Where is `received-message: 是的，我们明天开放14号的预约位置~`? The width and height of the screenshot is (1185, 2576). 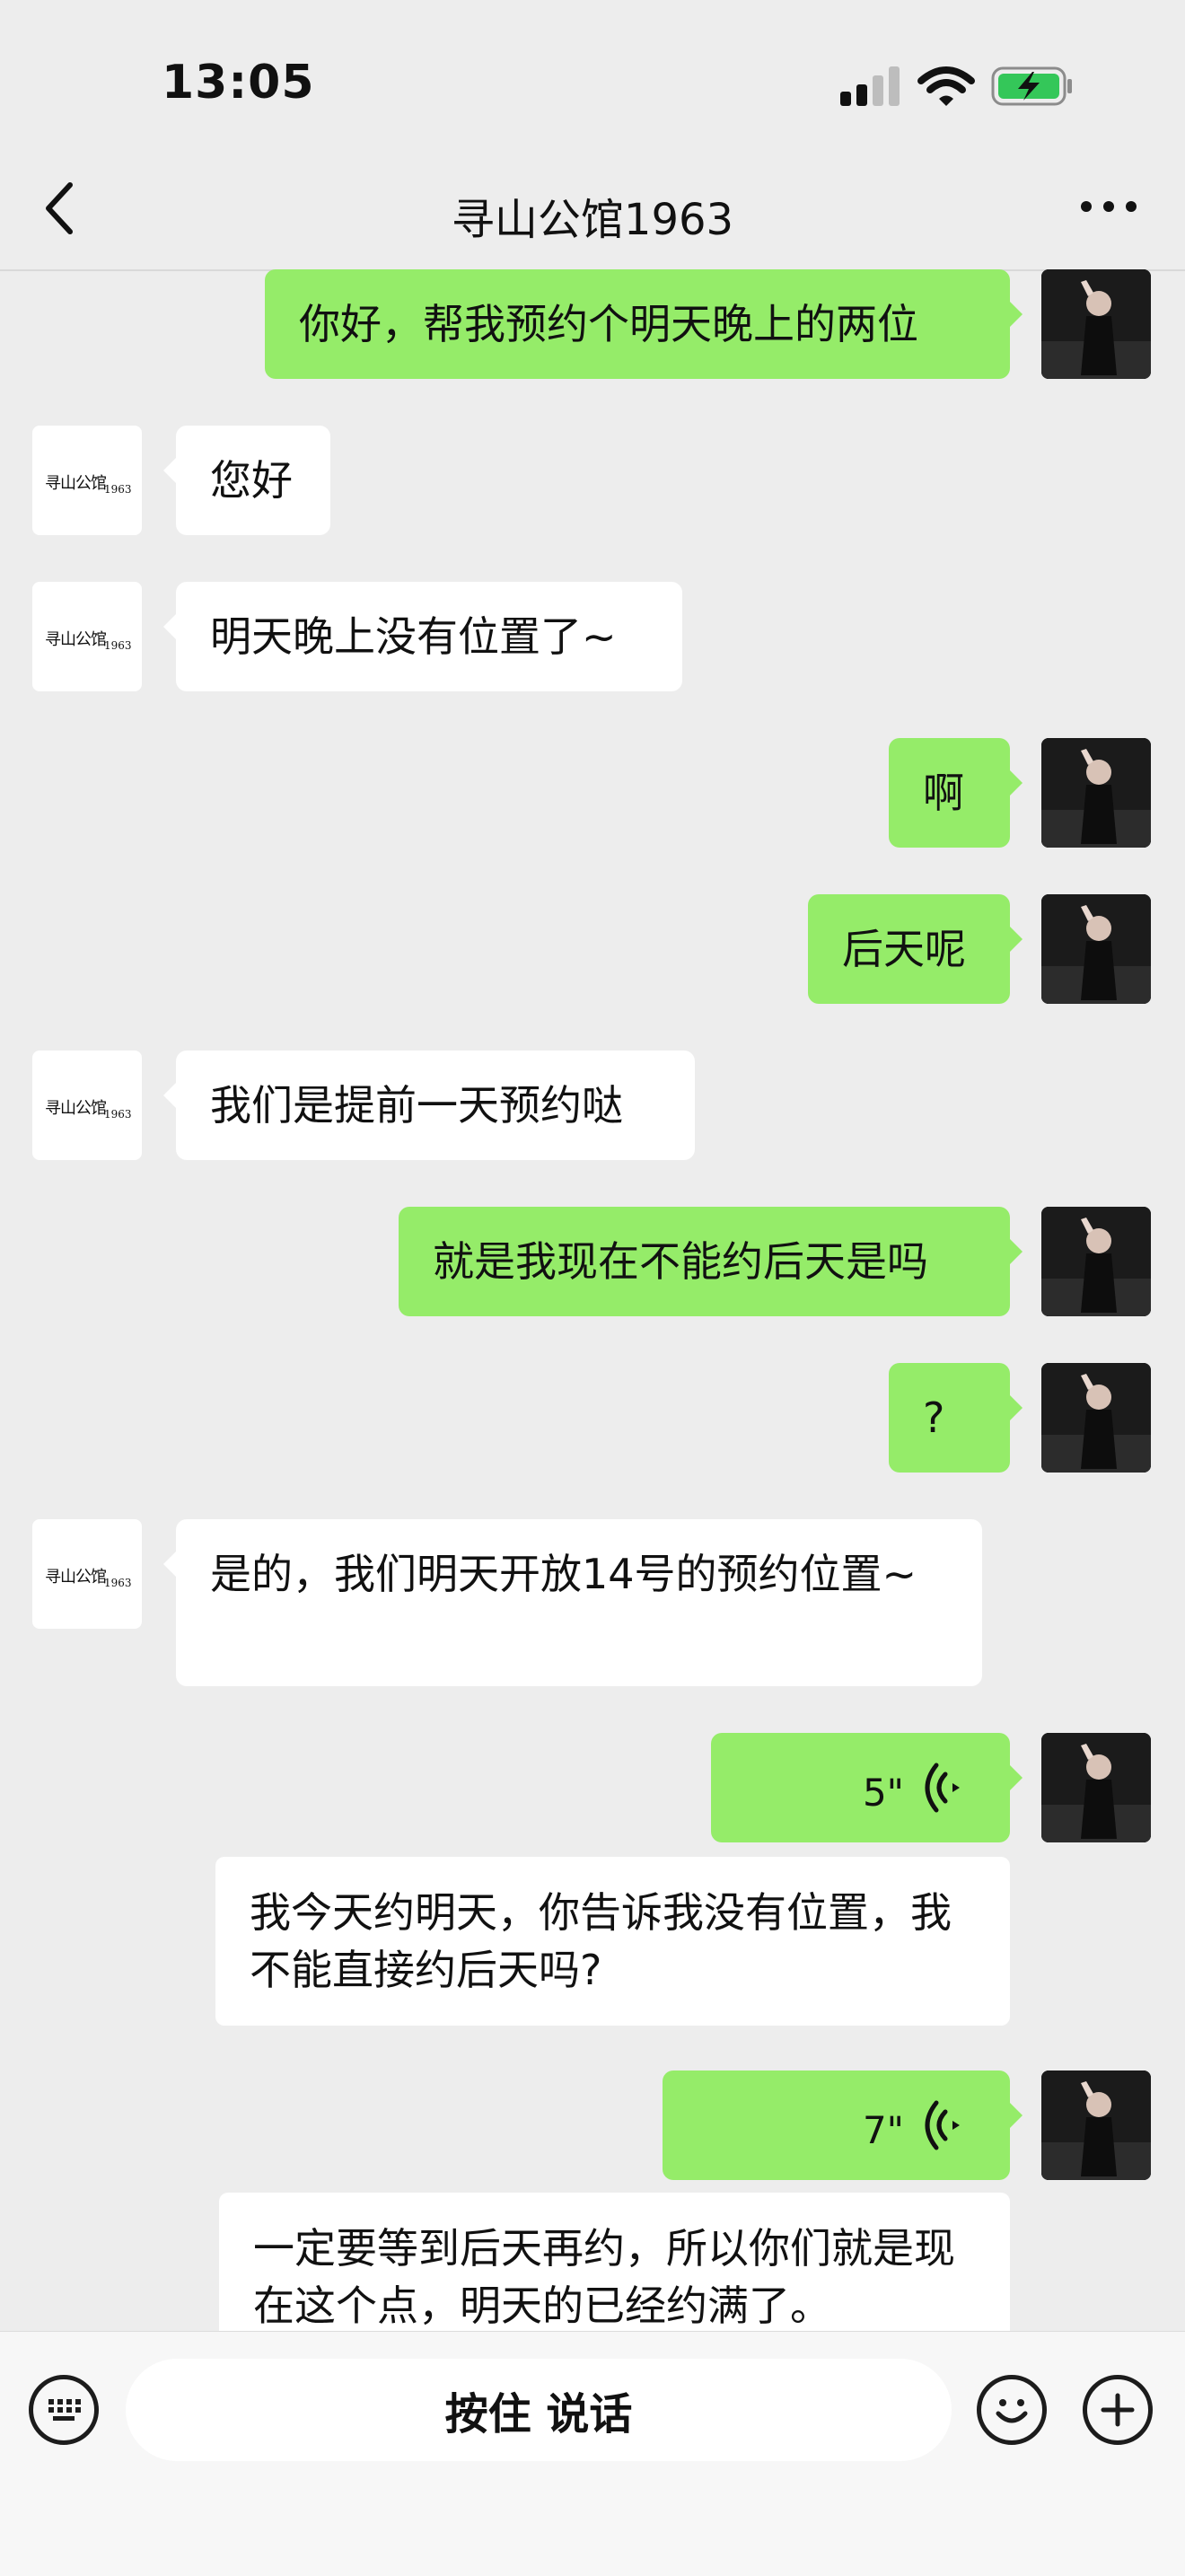 received-message: 是的，我们明天开放14号的预约位置~ is located at coordinates (572, 1602).